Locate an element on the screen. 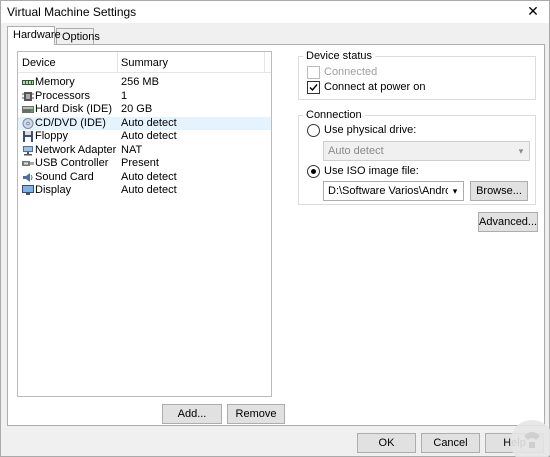 This screenshot has height=457, width=550. connect-at-power-on-label: Connect at power on is located at coordinates (375, 87).